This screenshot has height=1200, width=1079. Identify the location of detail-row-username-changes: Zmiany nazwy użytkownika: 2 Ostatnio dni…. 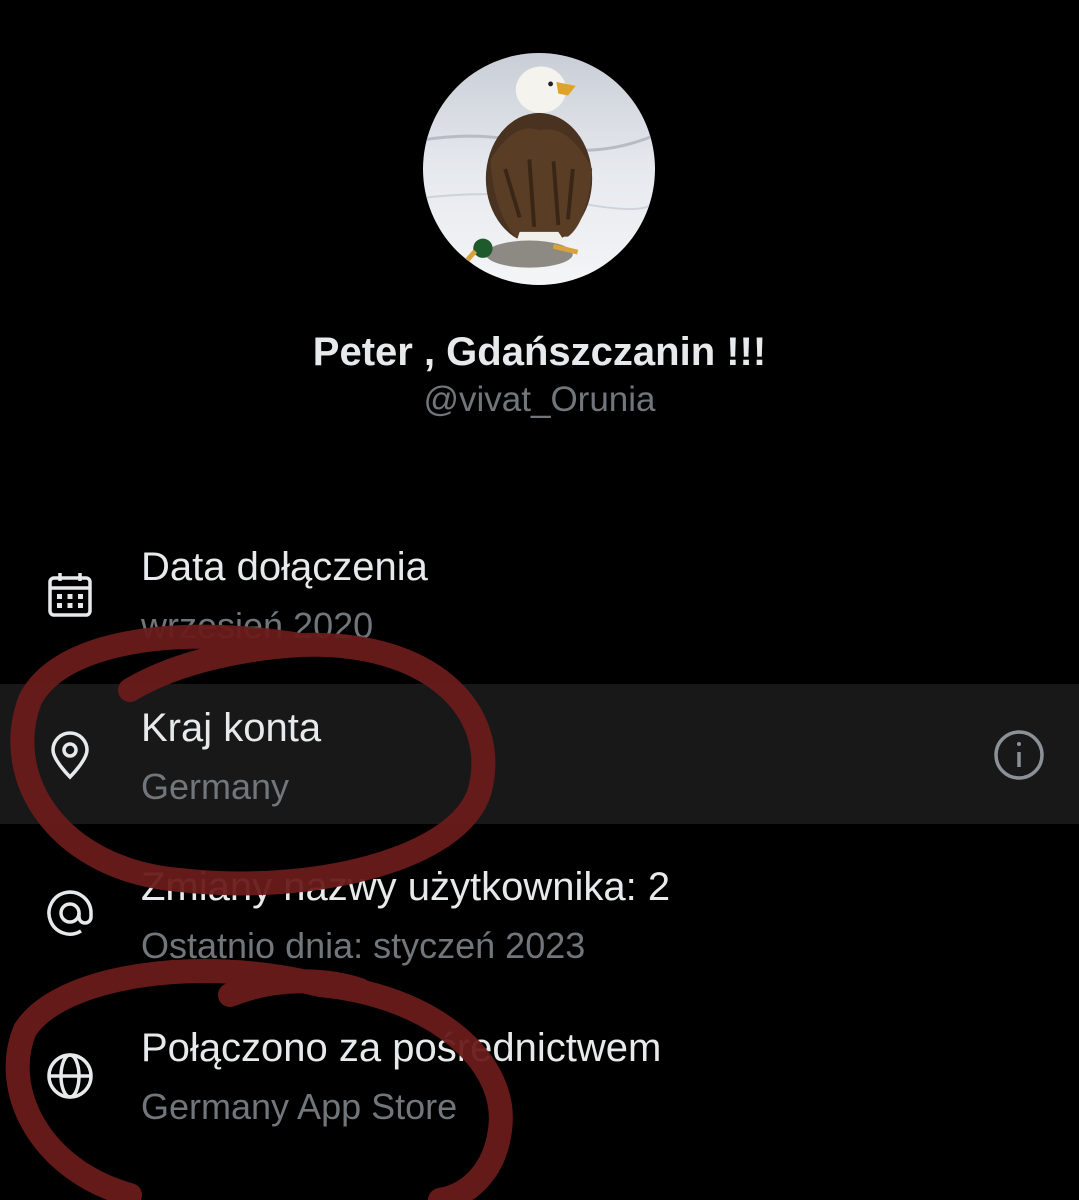
(539, 913).